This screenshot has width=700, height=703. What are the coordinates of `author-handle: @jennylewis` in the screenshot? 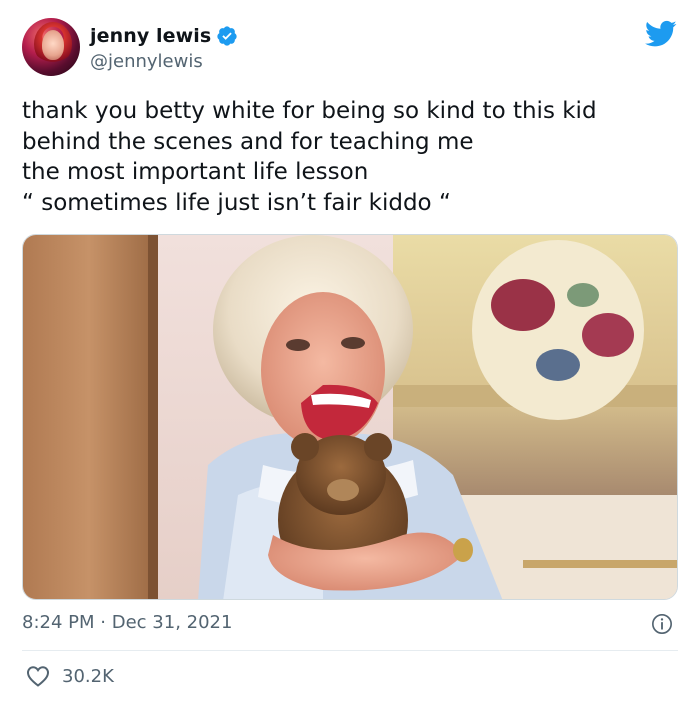 It's located at (146, 61).